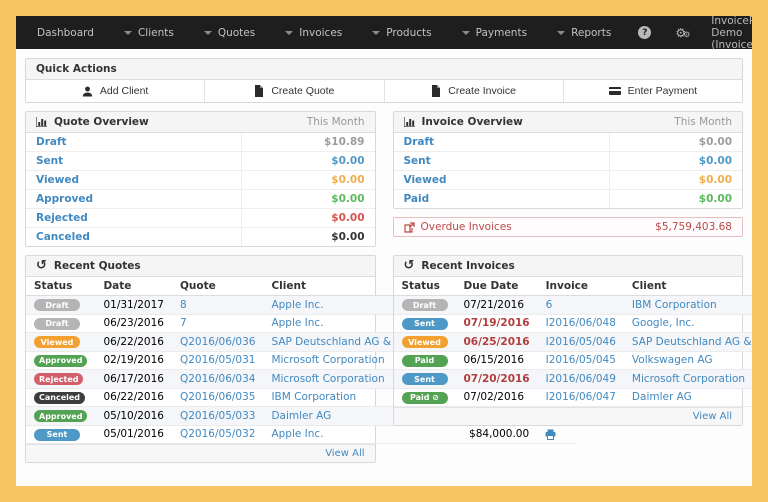 Image resolution: width=768 pixels, height=502 pixels. Describe the element at coordinates (468, 266) in the screenshot. I see `recent-invoices-title: Recent Invoices` at that location.